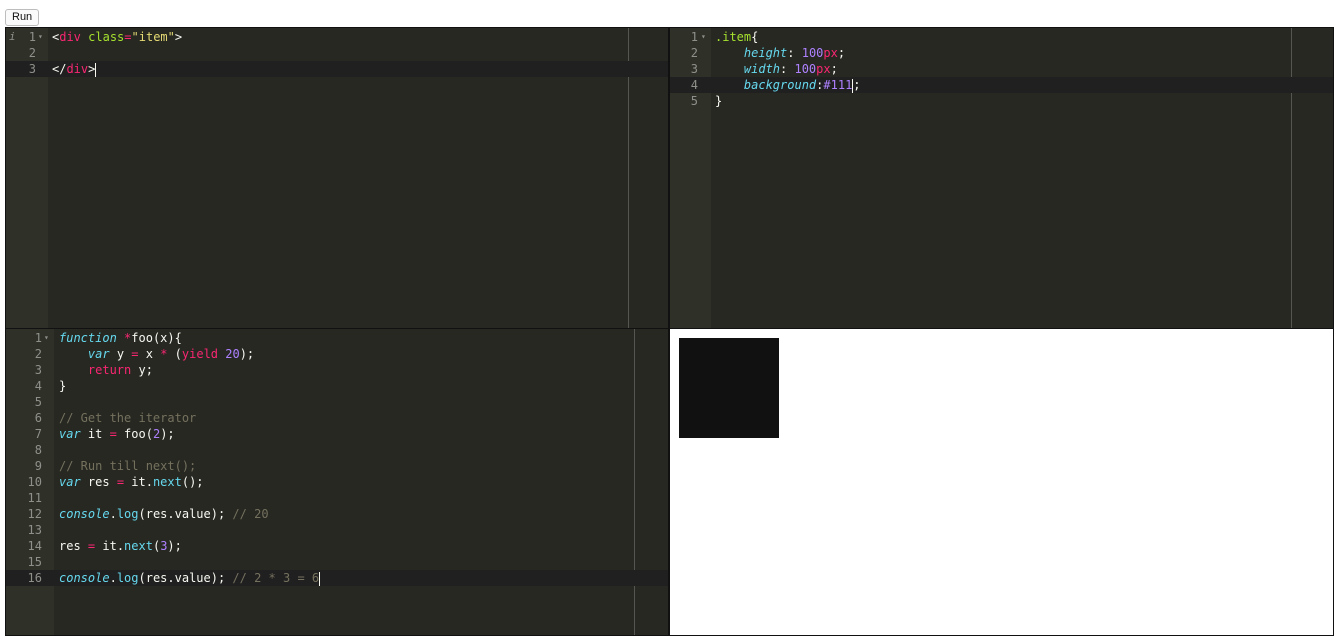  Describe the element at coordinates (95, 434) in the screenshot. I see `code-token: it` at that location.